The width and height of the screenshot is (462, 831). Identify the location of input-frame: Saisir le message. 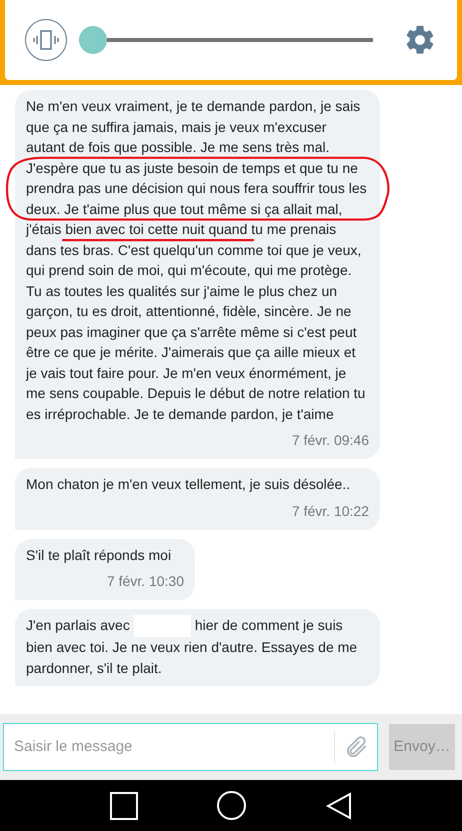
(190, 747).